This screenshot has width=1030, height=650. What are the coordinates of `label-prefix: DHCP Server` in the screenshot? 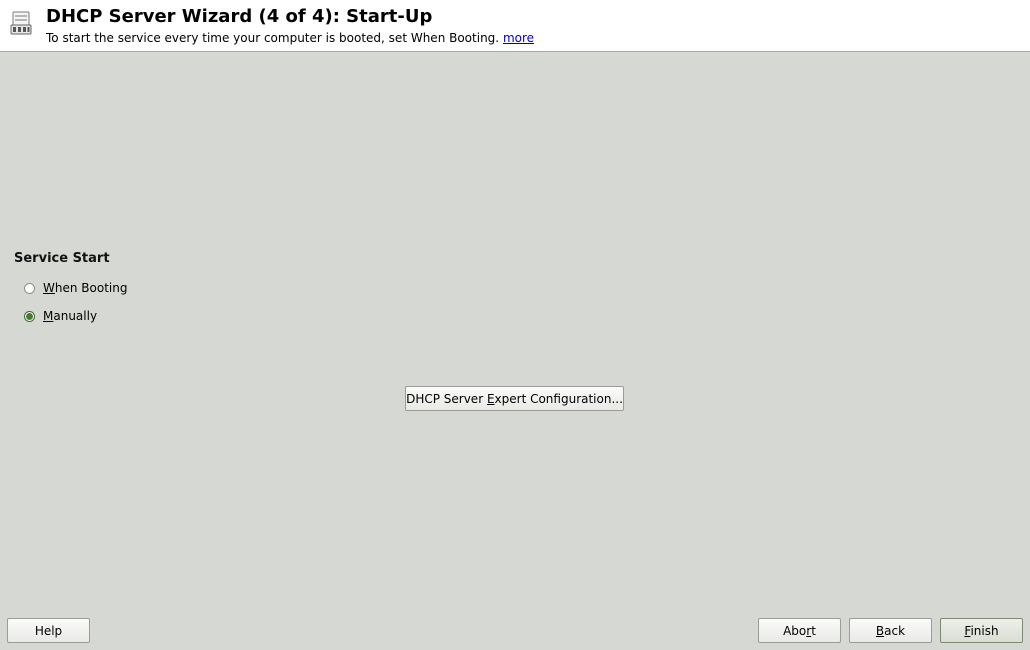 It's located at (446, 398).